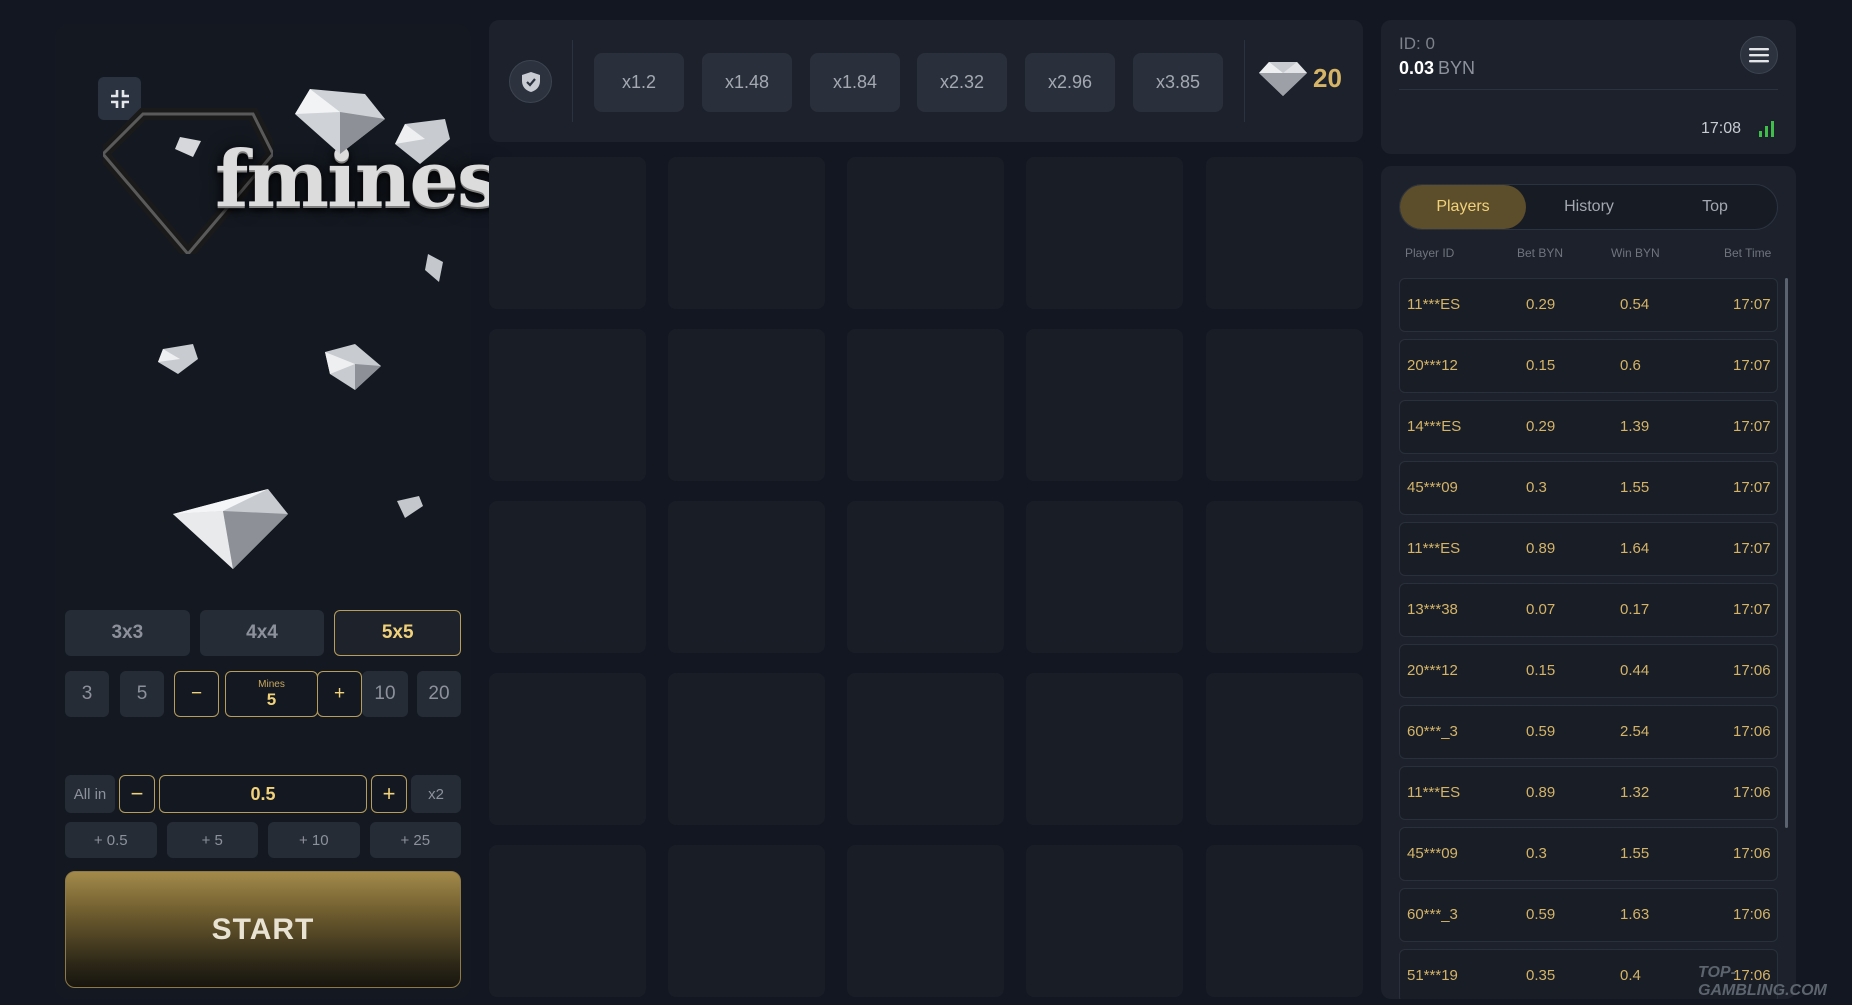 This screenshot has height=1005, width=1852. I want to click on add-10-button: + 10, so click(314, 840).